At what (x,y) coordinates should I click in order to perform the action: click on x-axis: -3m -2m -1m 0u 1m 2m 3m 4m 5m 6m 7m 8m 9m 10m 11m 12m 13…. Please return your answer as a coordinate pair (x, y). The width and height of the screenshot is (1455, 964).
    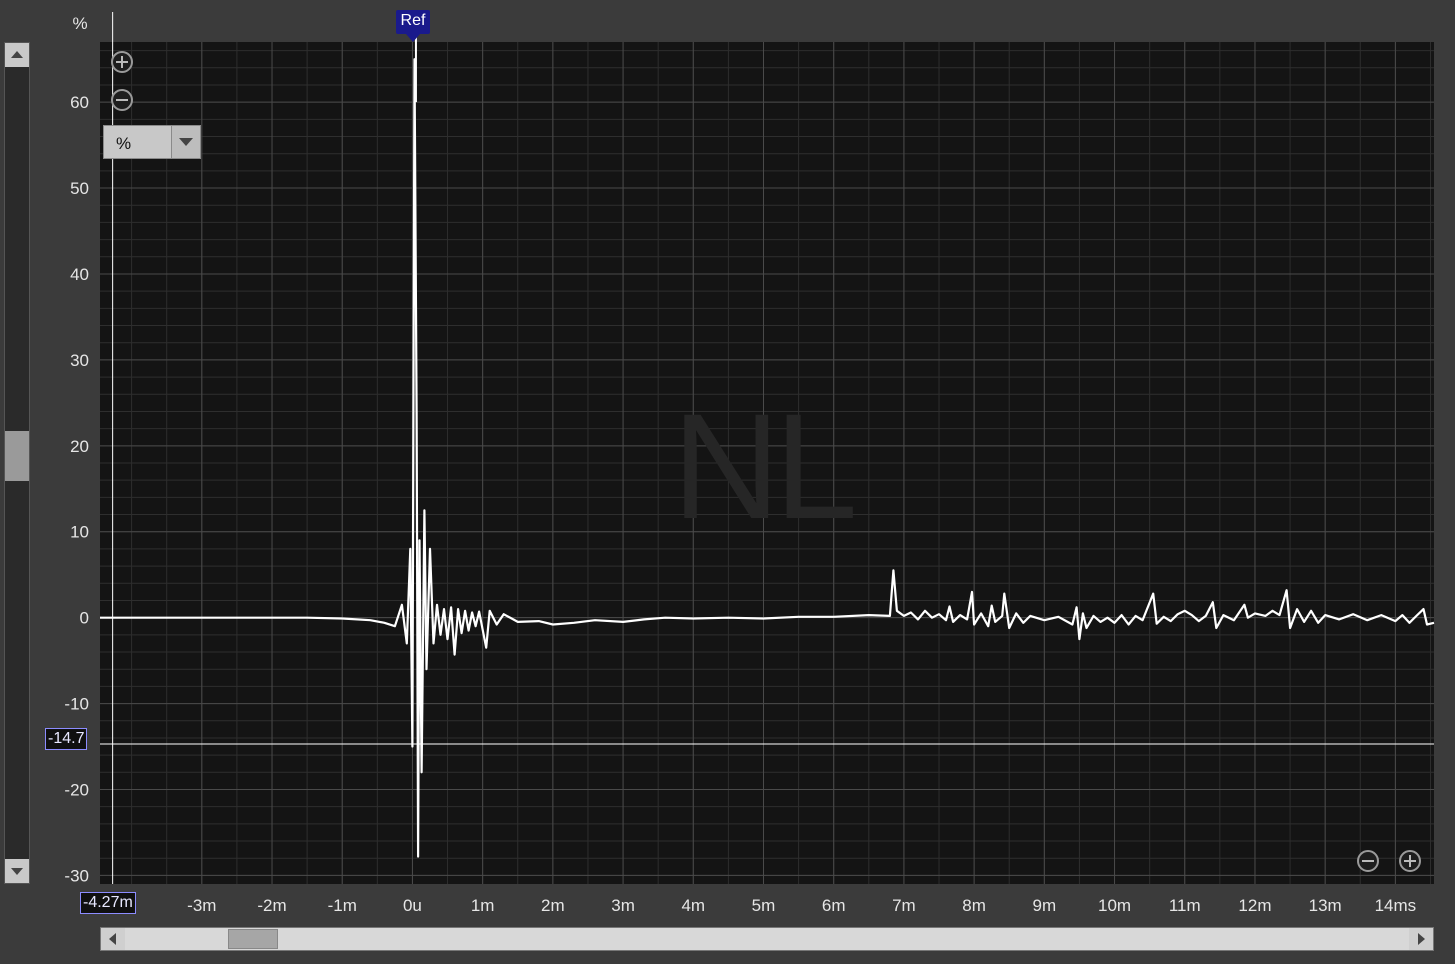
    Looking at the image, I should click on (801, 905).